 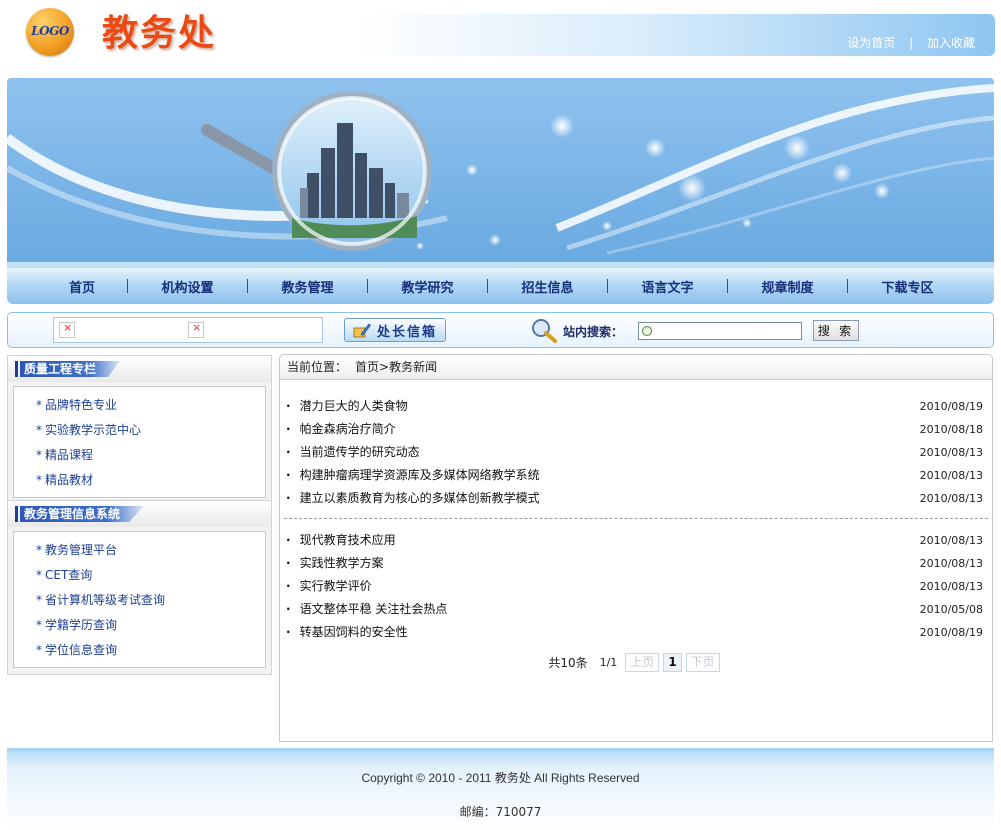 What do you see at coordinates (139, 575) in the screenshot?
I see `sidebar-item: * CET查询` at bounding box center [139, 575].